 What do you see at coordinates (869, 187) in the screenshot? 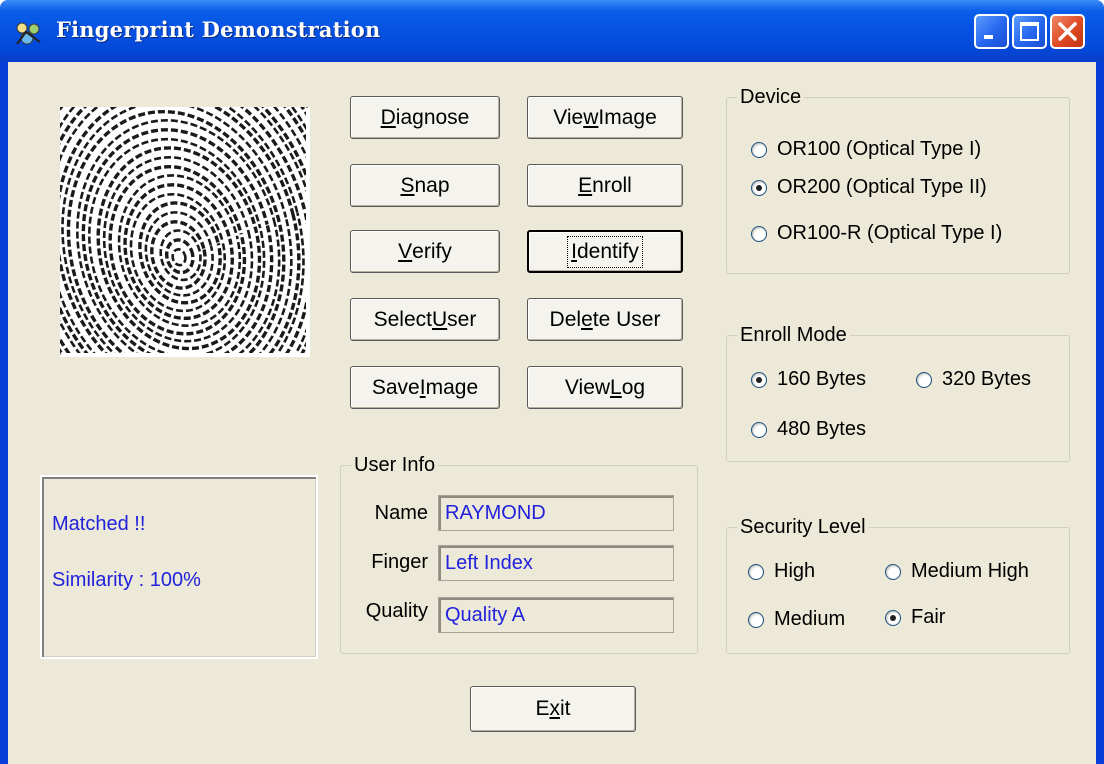
I see `device-option-or200: OR200 (Optical Type II)` at bounding box center [869, 187].